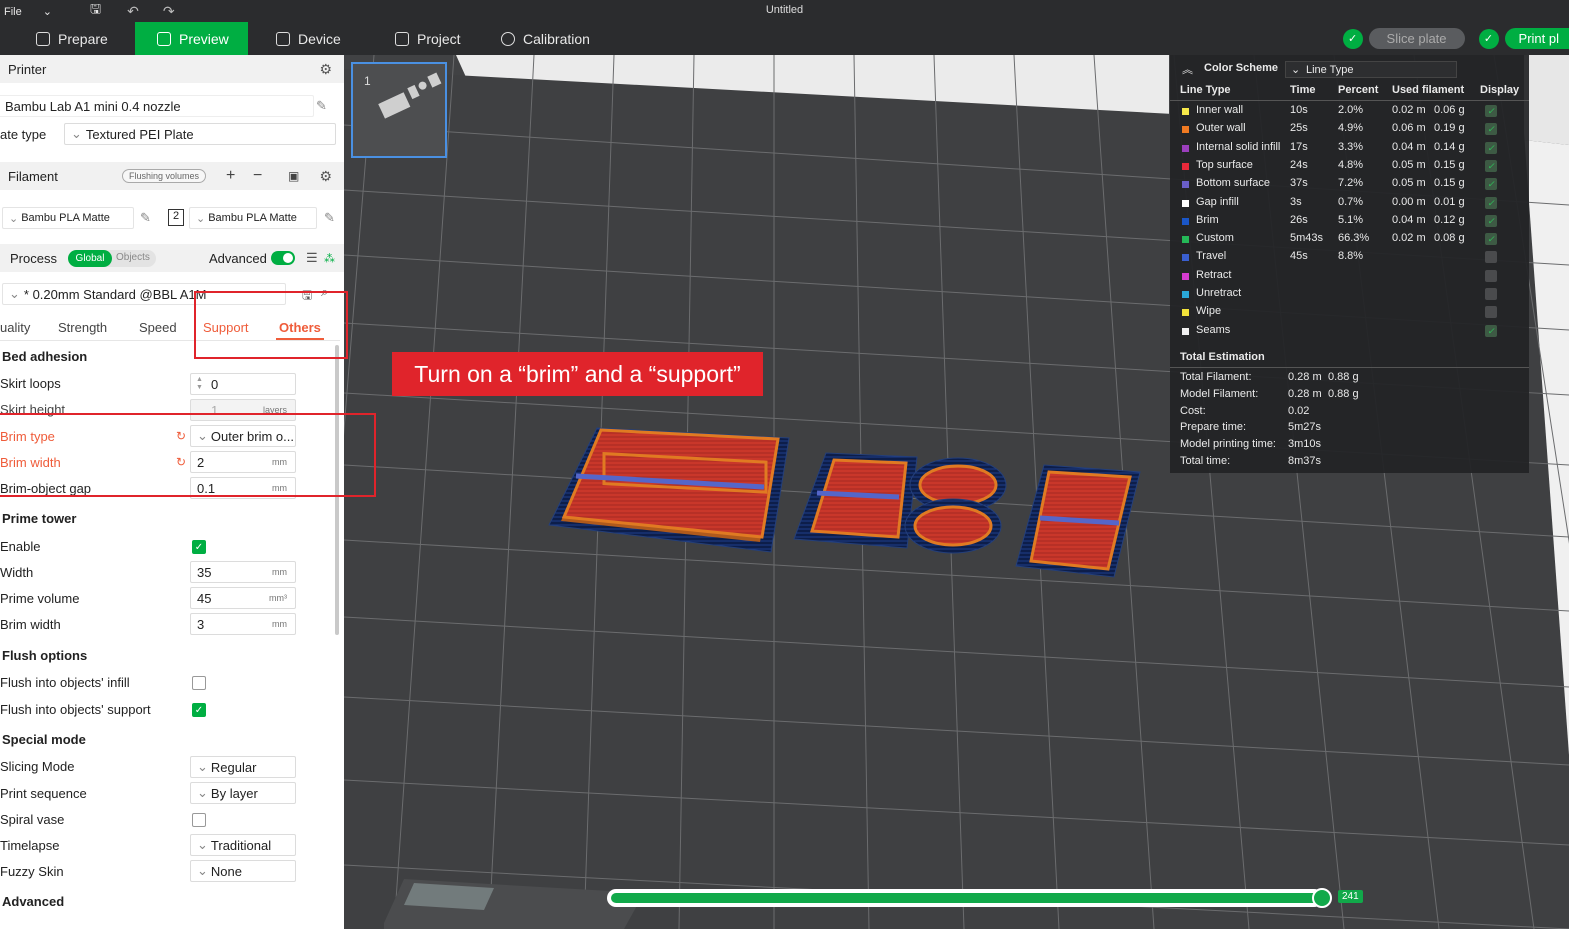 The image size is (1569, 929). Describe the element at coordinates (172, 258) in the screenshot. I see `process-section-header: Process Global Objects Advanced ☰ ⁂` at that location.